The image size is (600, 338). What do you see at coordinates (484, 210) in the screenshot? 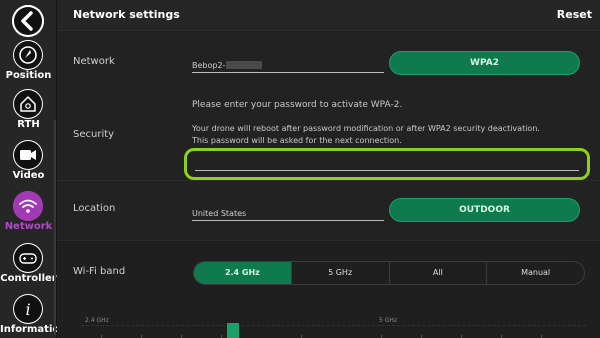
I see `outdoor-button: OUTDOOR` at bounding box center [484, 210].